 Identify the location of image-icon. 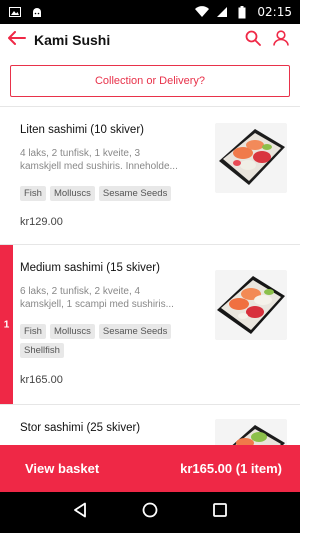
(15, 12).